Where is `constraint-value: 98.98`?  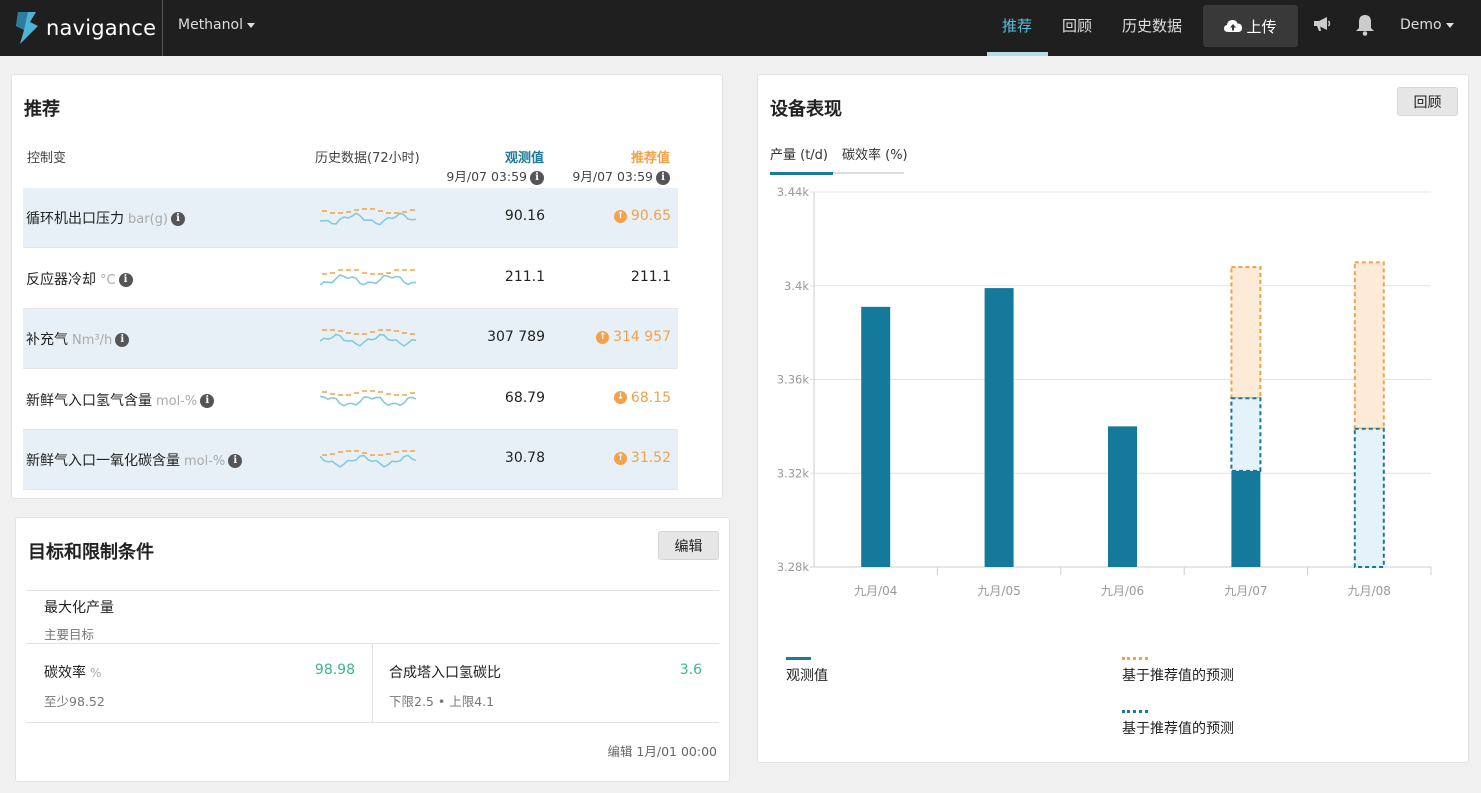 constraint-value: 98.98 is located at coordinates (334, 670).